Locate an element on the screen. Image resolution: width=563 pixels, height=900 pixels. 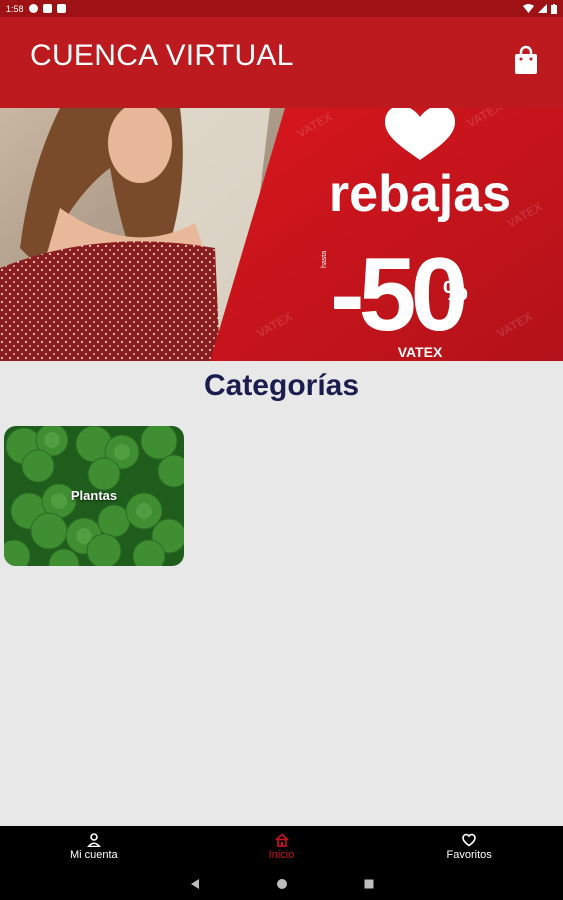
category-label: Plantas is located at coordinates (94, 495).